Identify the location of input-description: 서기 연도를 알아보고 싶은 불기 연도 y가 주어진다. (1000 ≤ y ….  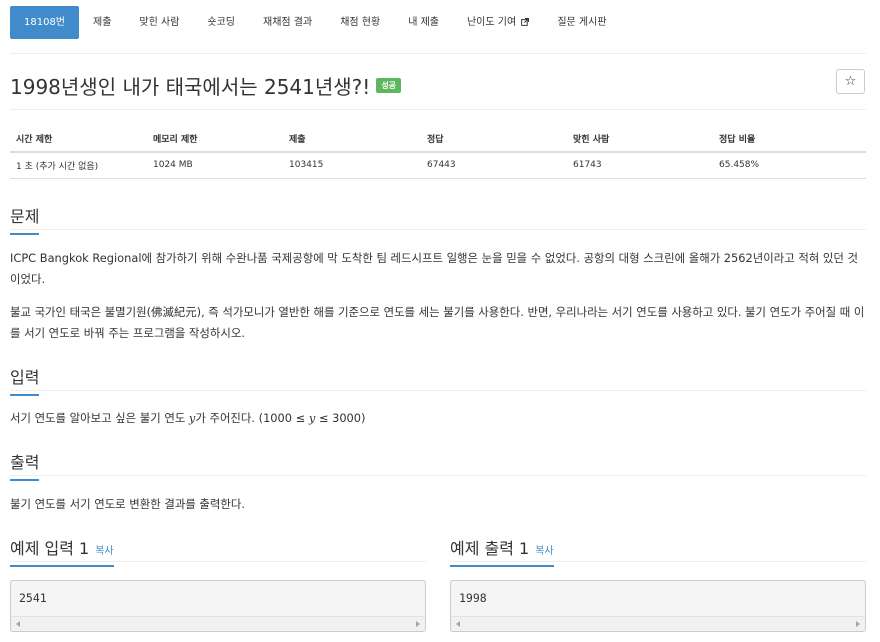
(438, 418).